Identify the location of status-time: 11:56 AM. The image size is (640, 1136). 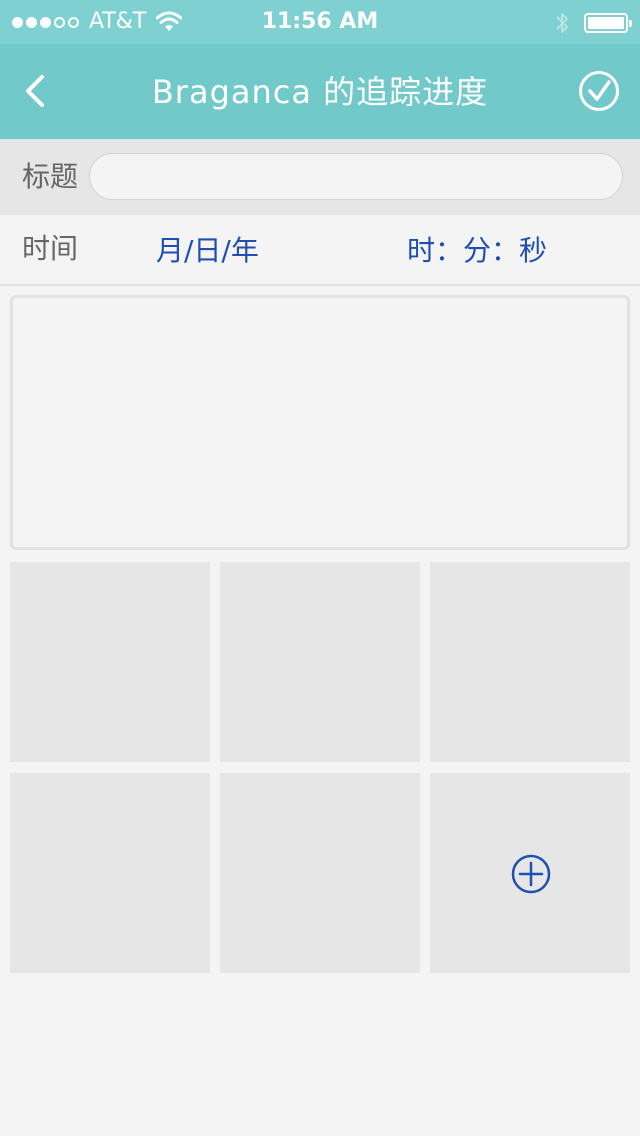
(320, 21).